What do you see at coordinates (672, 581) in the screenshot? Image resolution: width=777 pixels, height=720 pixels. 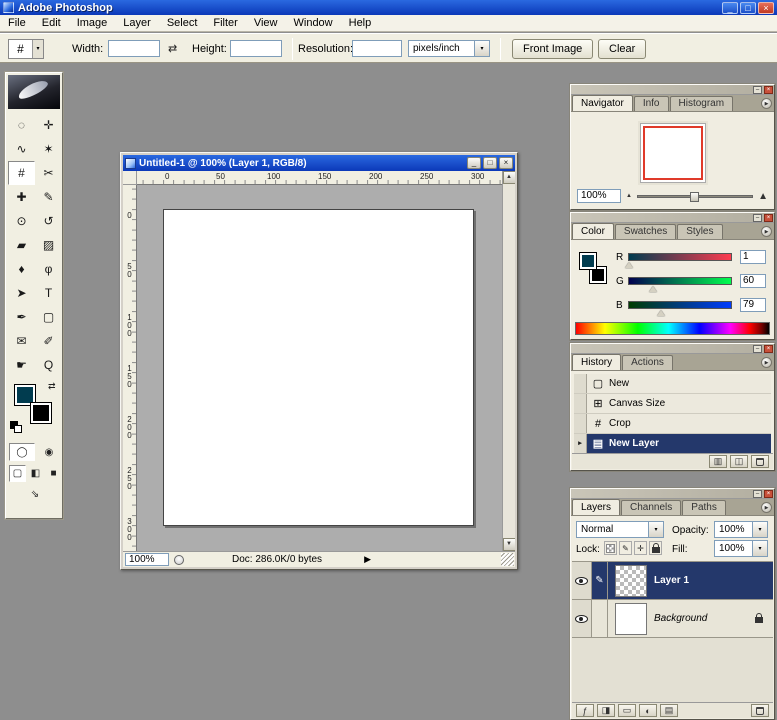 I see `layer-row: ✎ Layer 1` at bounding box center [672, 581].